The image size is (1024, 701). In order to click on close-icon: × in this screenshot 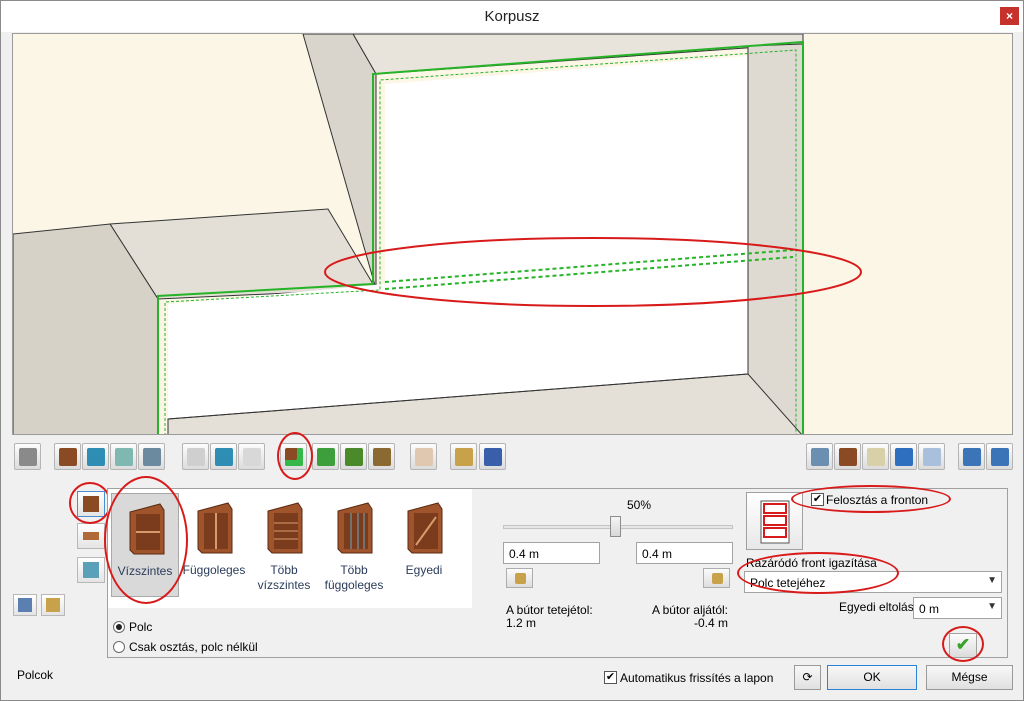, I will do `click(1009, 16)`.